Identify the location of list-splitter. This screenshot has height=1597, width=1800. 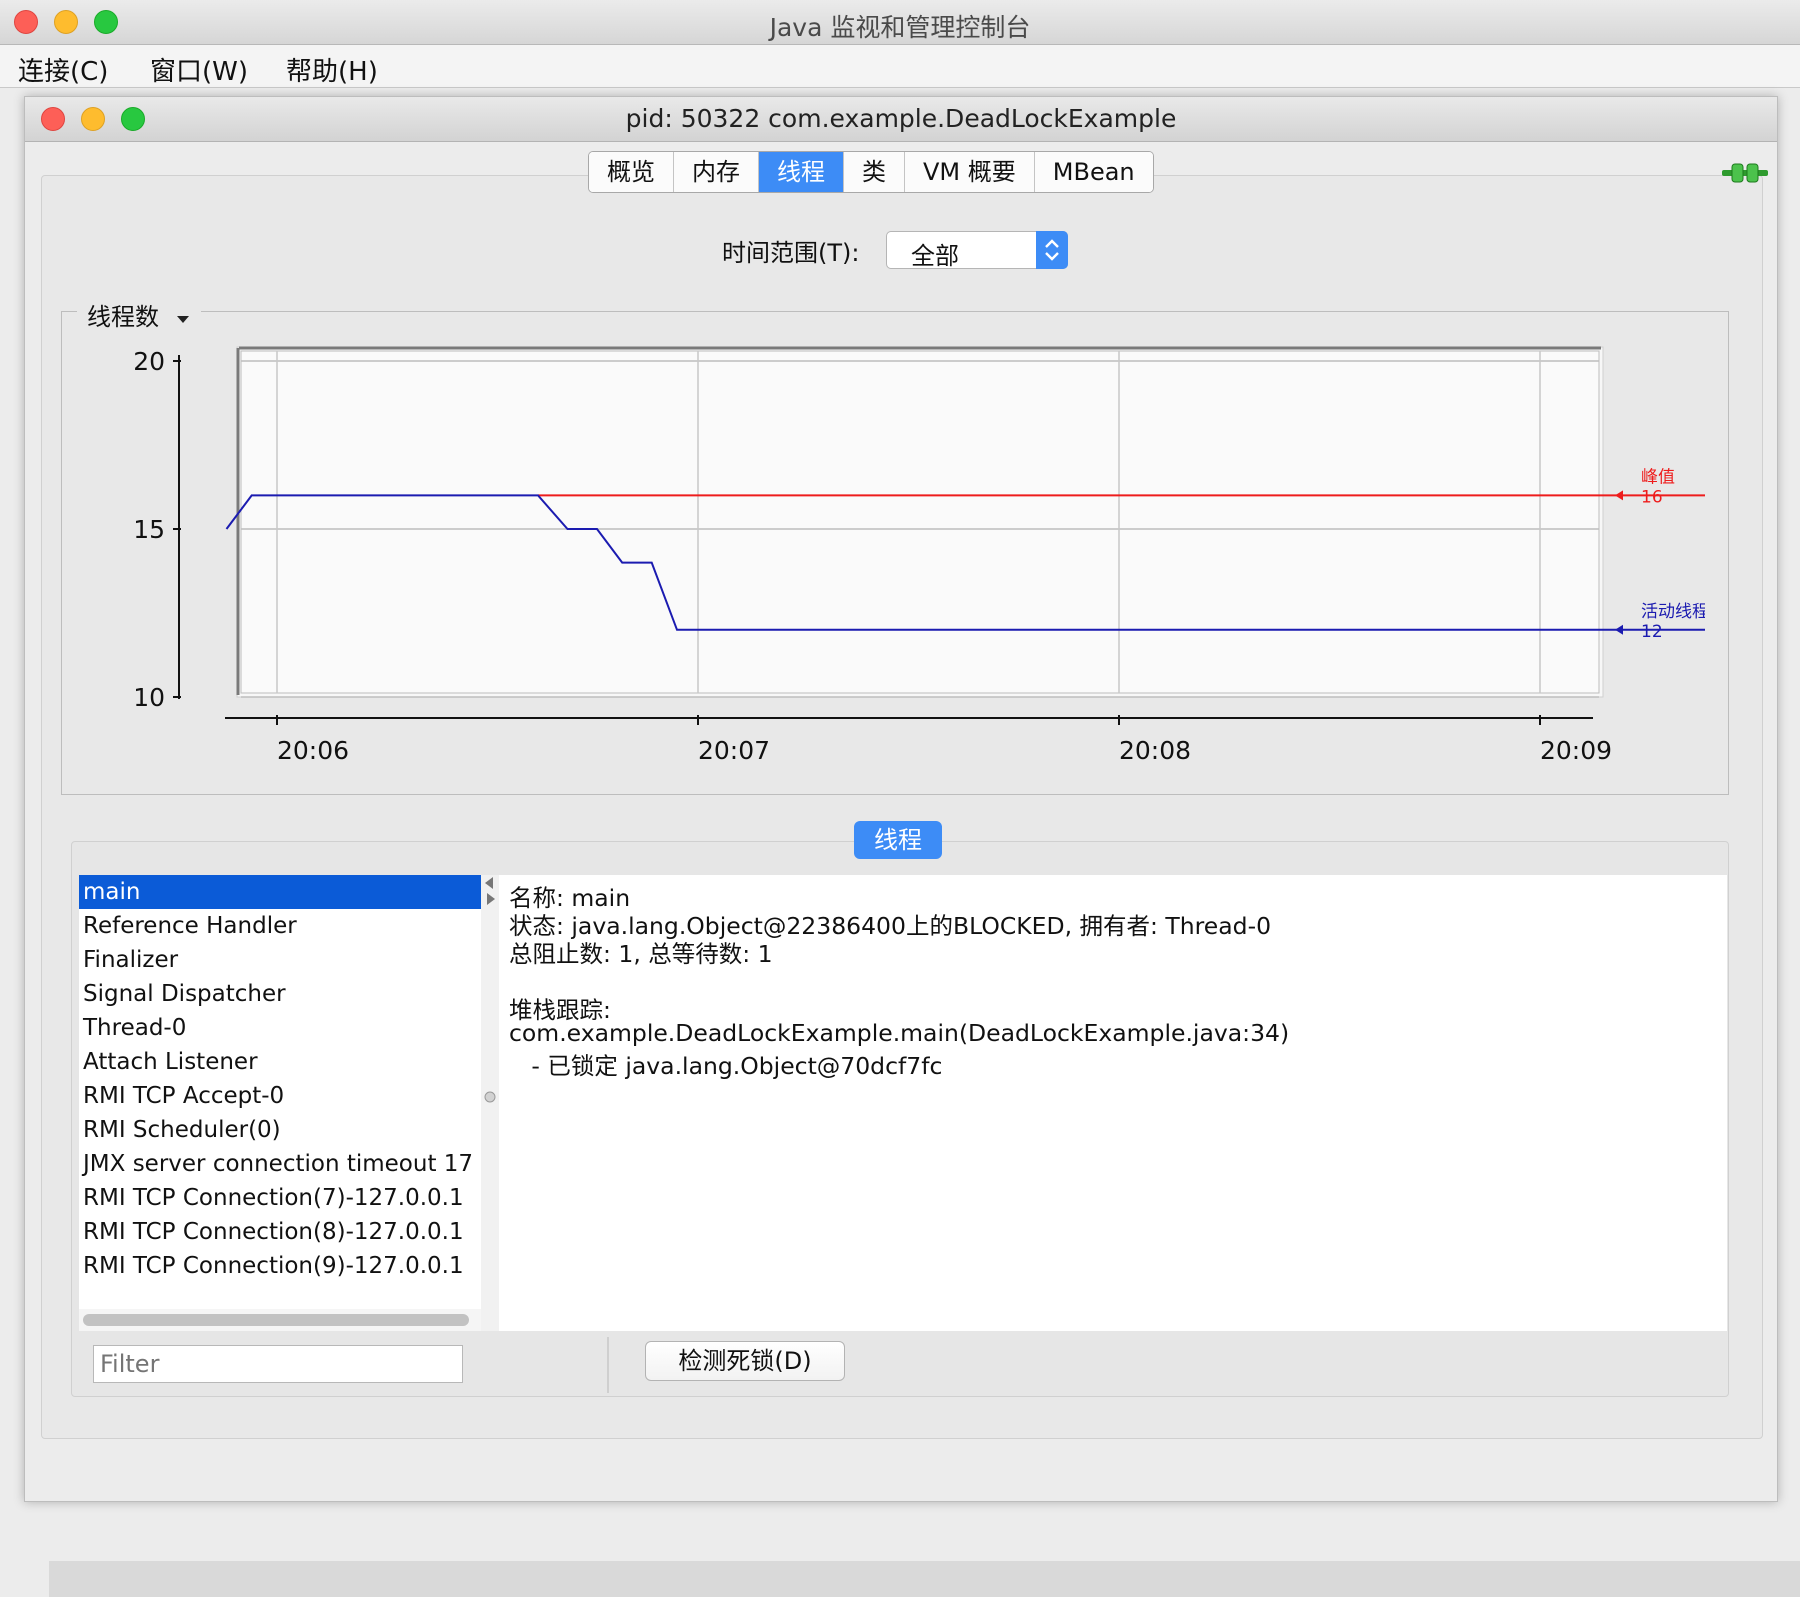
(490, 1103).